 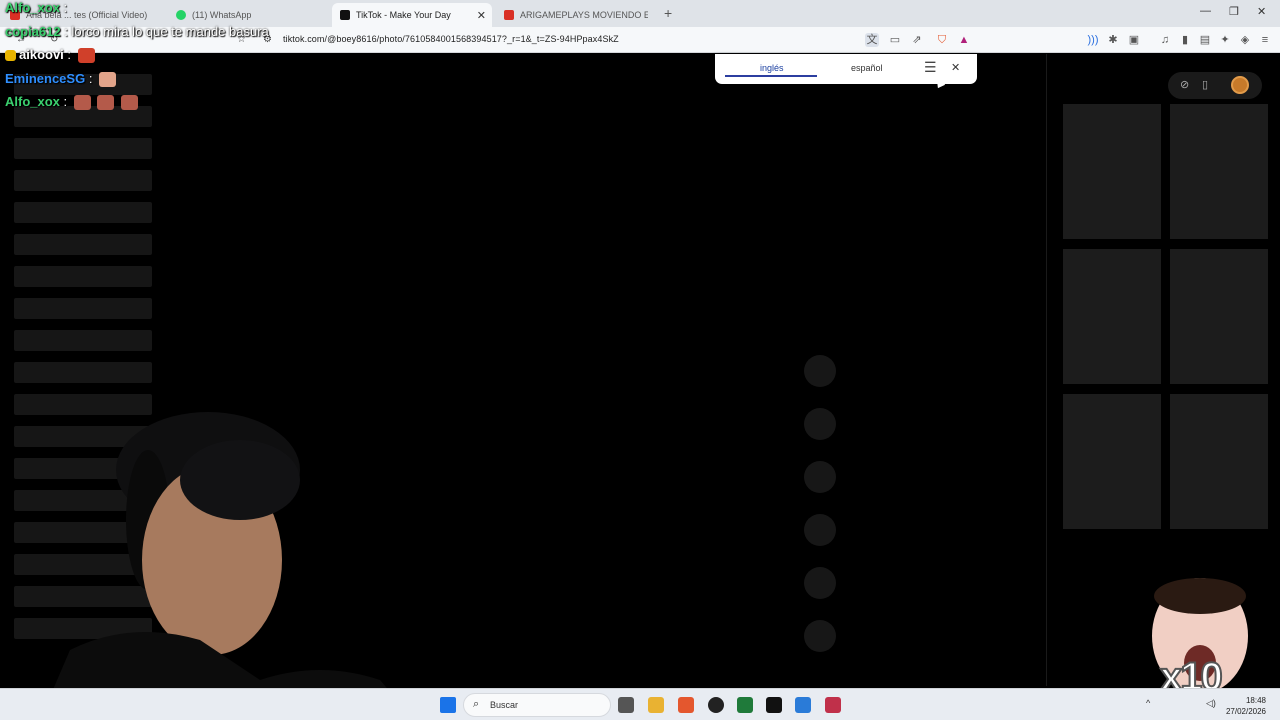 I want to click on brave-browser-icon, so click(x=686, y=705).